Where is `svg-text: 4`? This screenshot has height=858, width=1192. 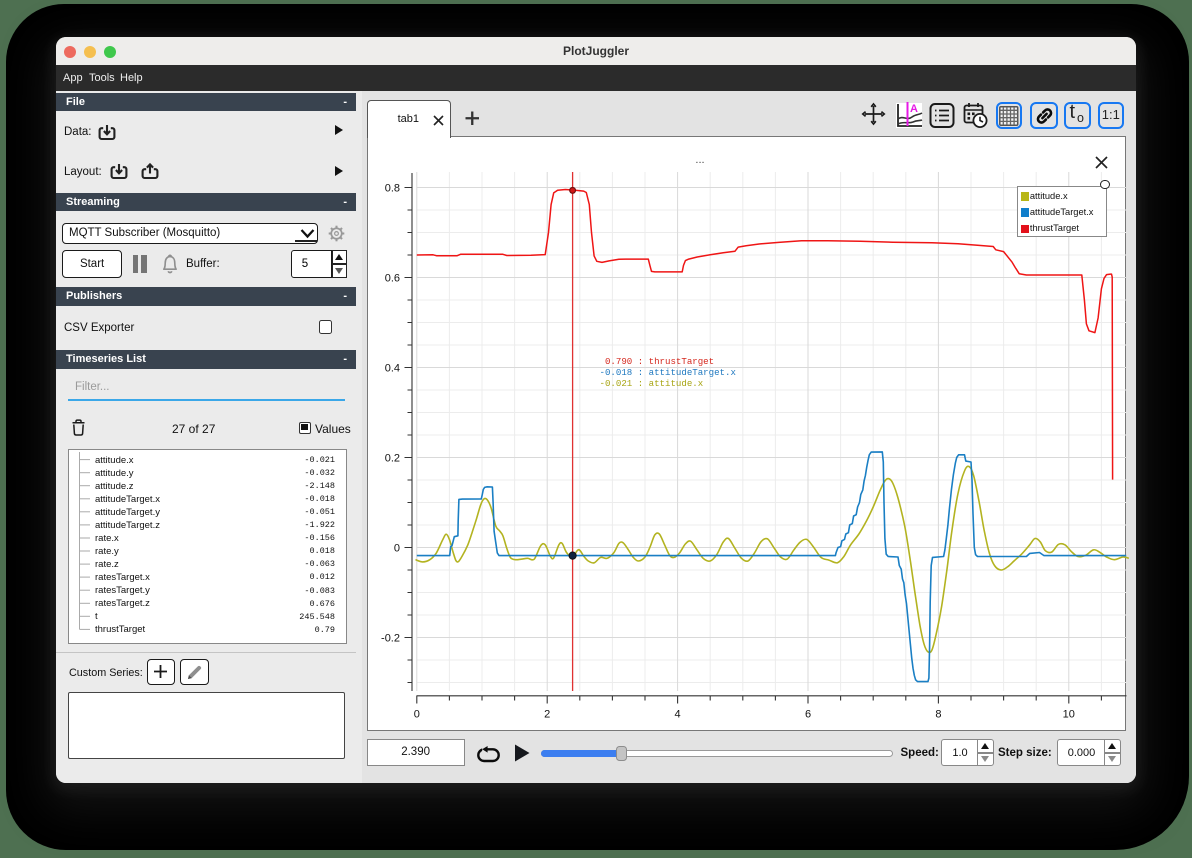
svg-text: 4 is located at coordinates (678, 714).